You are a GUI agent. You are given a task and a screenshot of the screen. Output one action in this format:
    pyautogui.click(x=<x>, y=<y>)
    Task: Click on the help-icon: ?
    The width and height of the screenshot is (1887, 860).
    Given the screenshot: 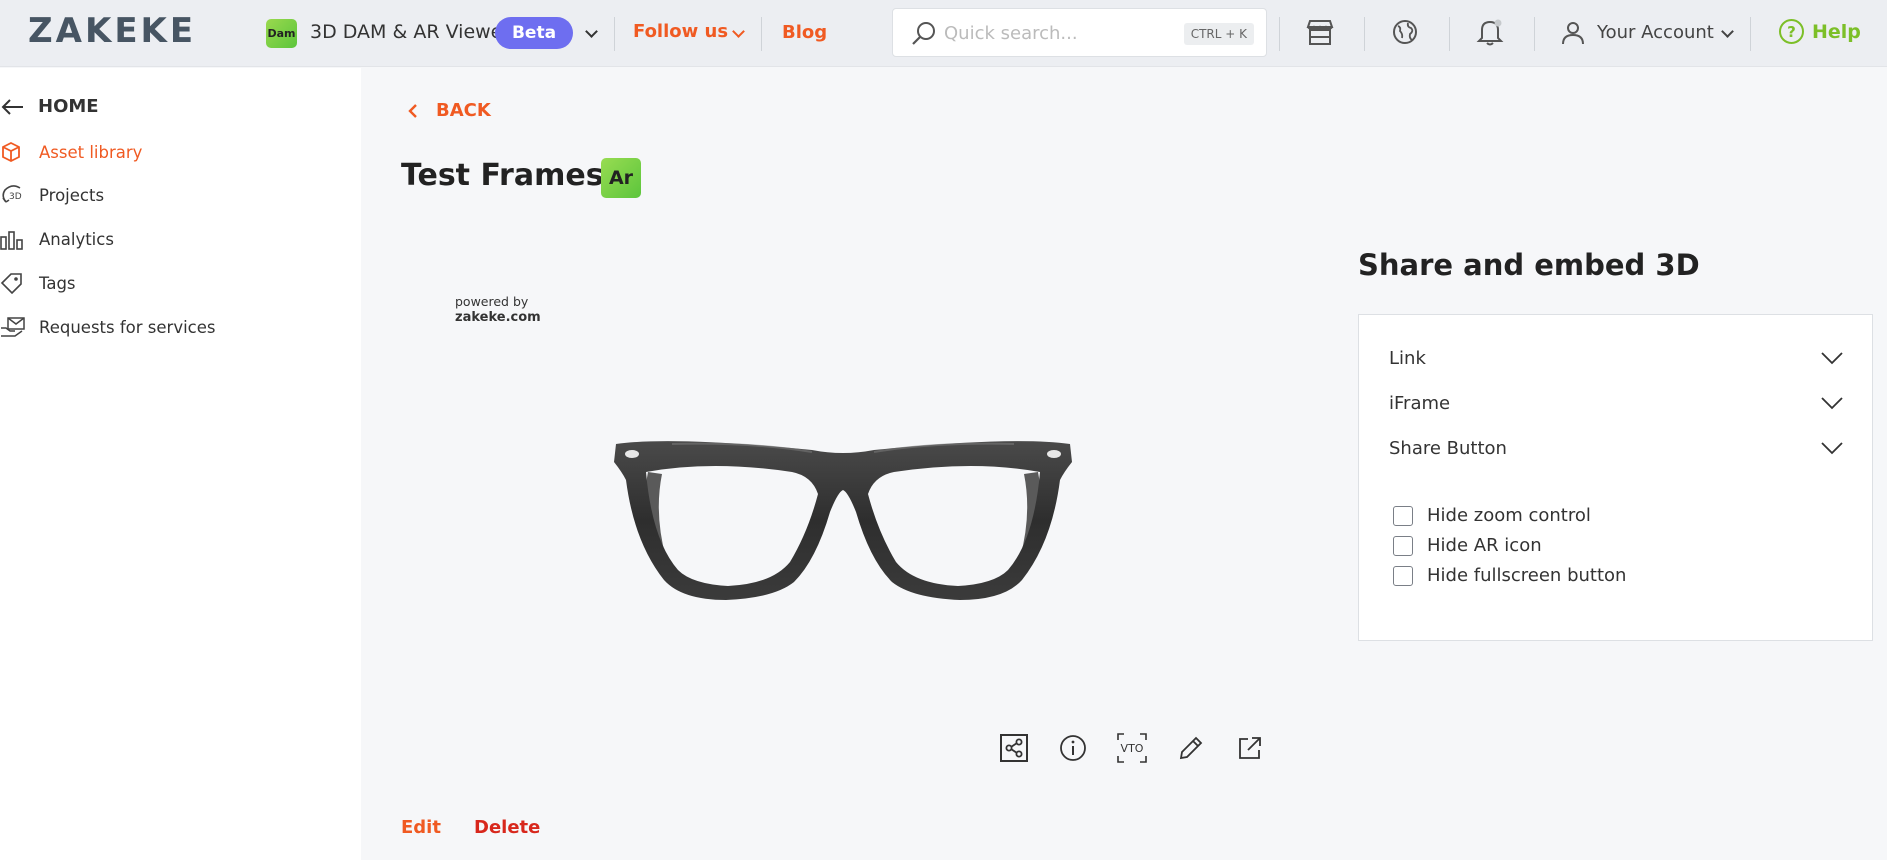 What is the action you would take?
    pyautogui.click(x=1791, y=31)
    